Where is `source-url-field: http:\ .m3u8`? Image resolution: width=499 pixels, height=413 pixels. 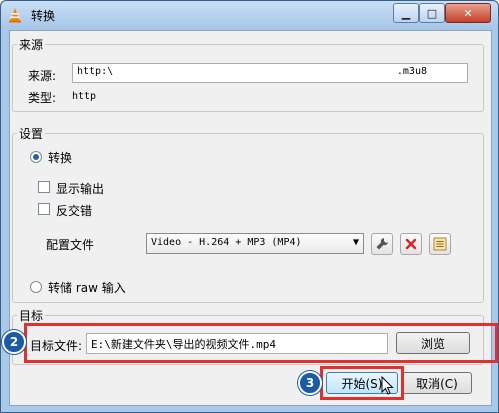
source-url-field: http:\ .m3u8 is located at coordinates (270, 73).